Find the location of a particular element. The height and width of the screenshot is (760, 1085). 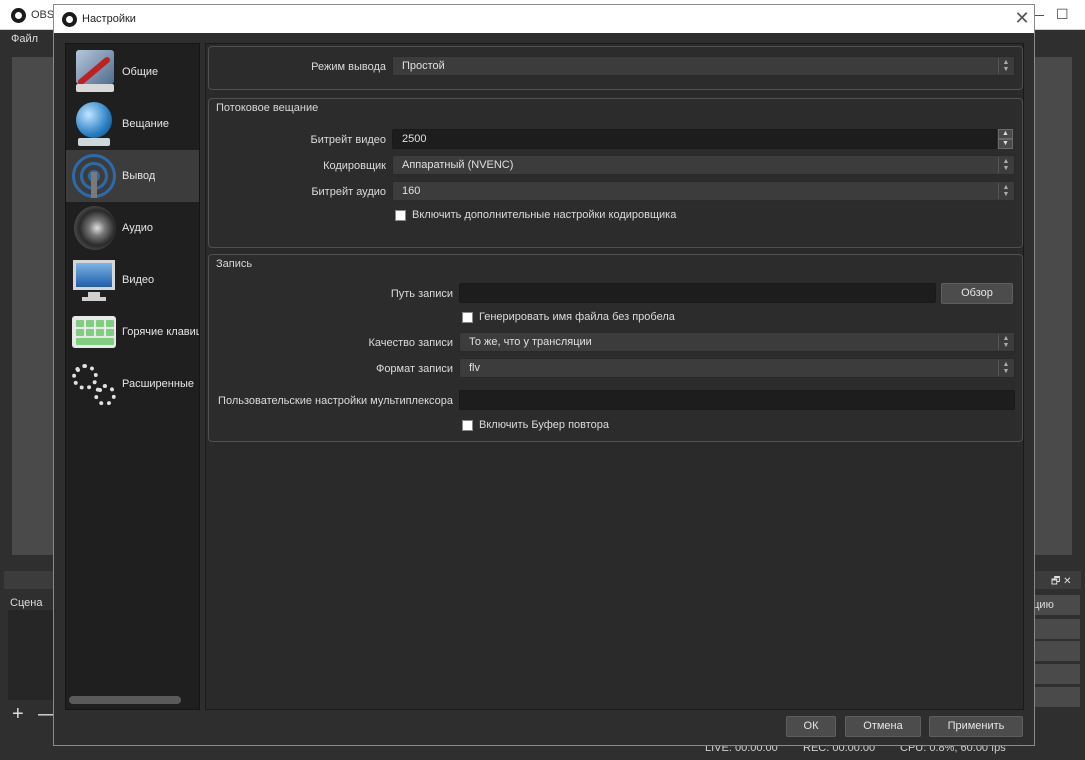

no-space-filename-label: Генерировать имя файла без пробела is located at coordinates (577, 317).